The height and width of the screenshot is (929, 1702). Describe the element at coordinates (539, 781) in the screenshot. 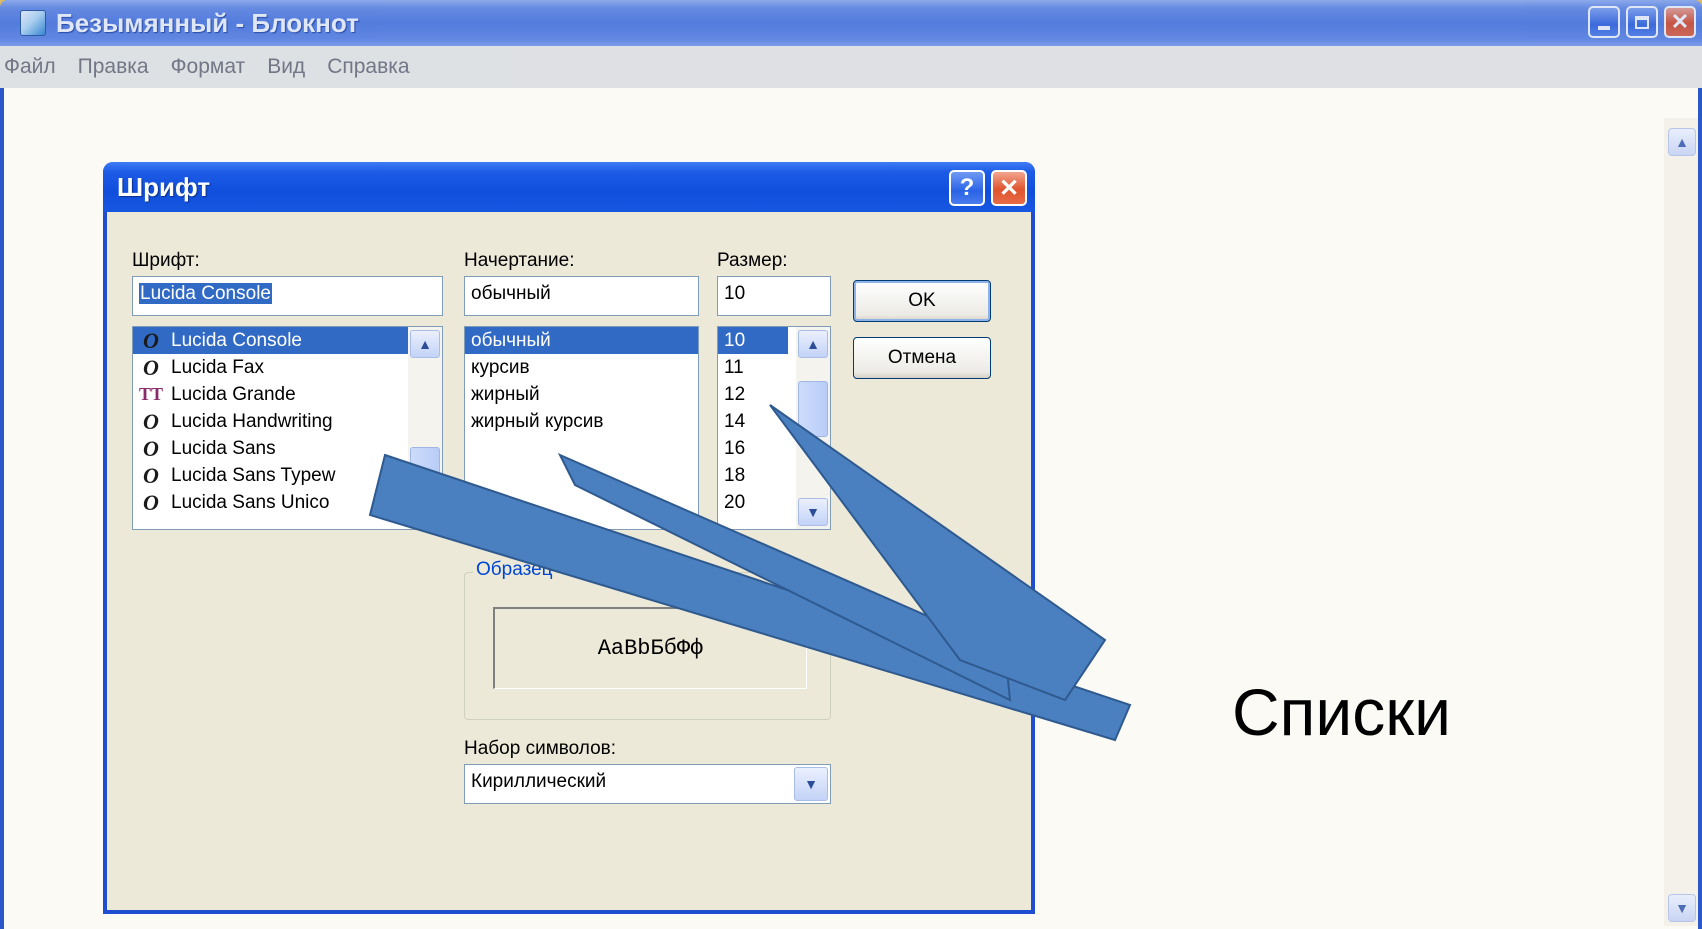

I see `charset-value: Кириллический` at that location.